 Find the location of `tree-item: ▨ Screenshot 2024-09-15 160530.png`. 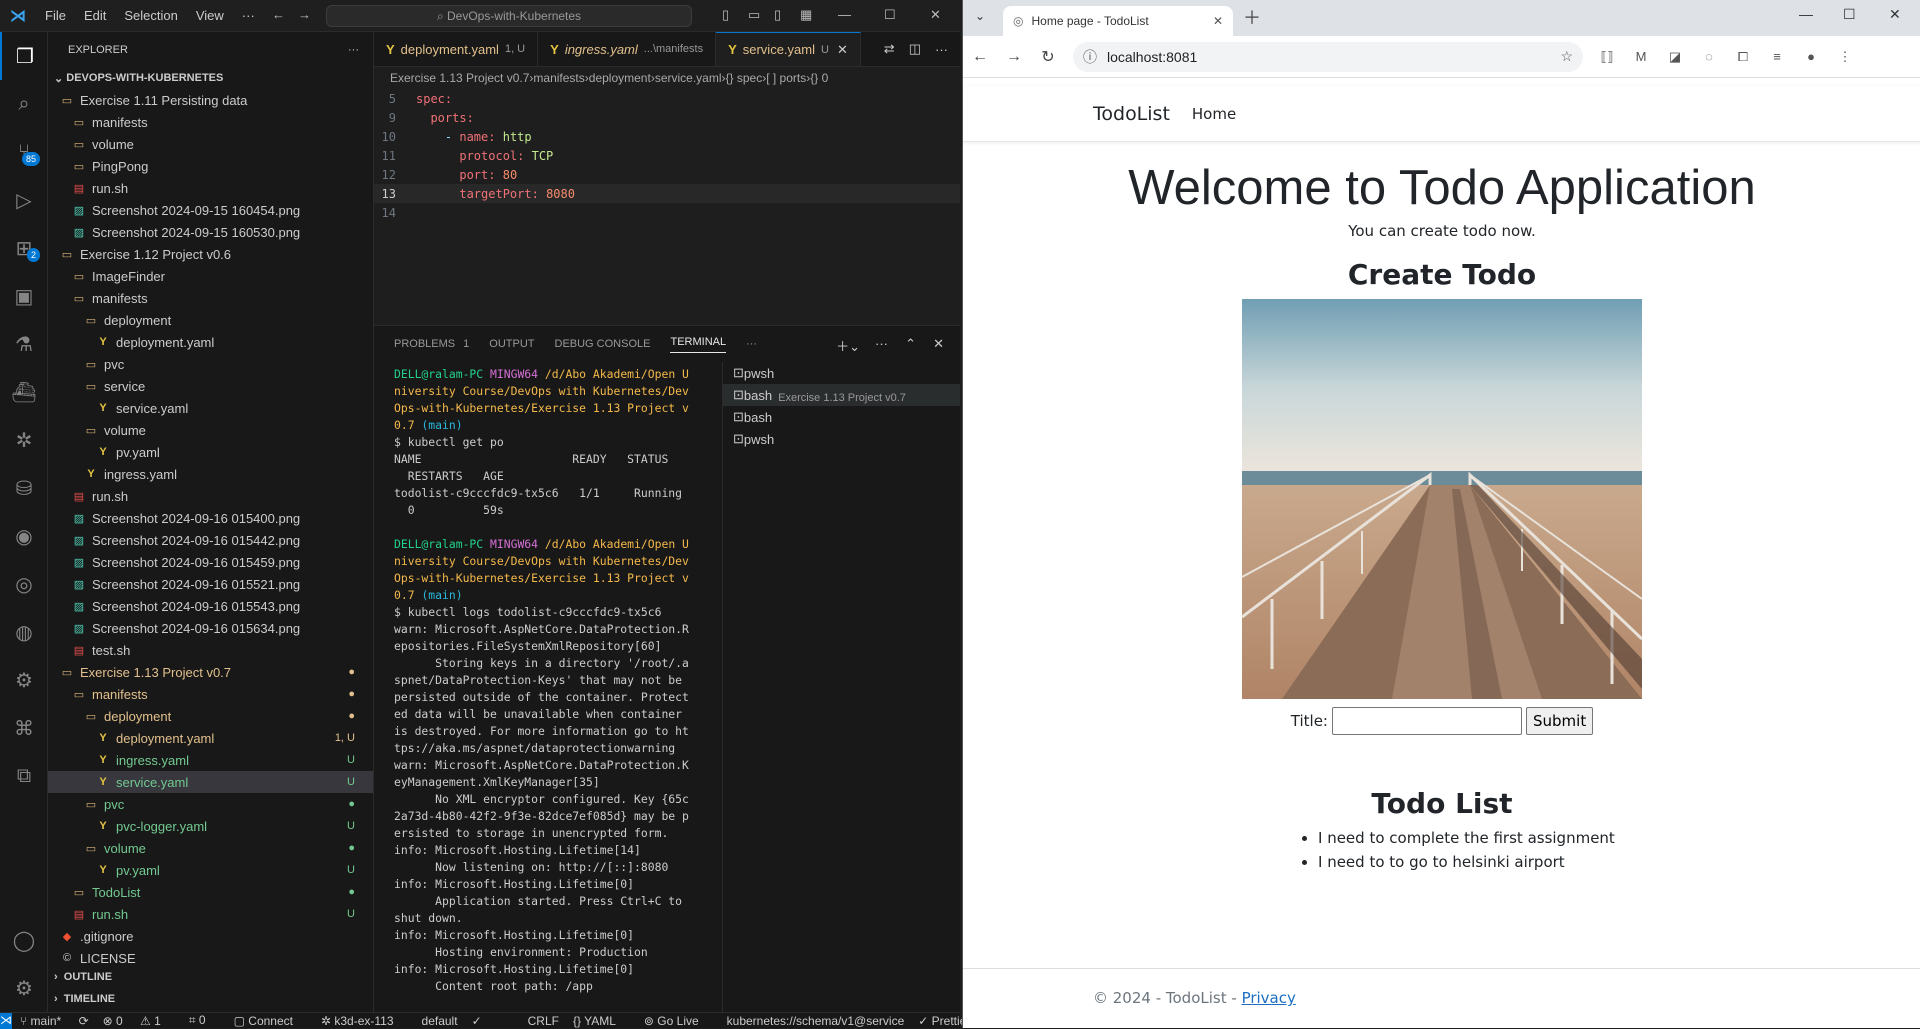

tree-item: ▨ Screenshot 2024-09-15 160530.png is located at coordinates (210, 232).